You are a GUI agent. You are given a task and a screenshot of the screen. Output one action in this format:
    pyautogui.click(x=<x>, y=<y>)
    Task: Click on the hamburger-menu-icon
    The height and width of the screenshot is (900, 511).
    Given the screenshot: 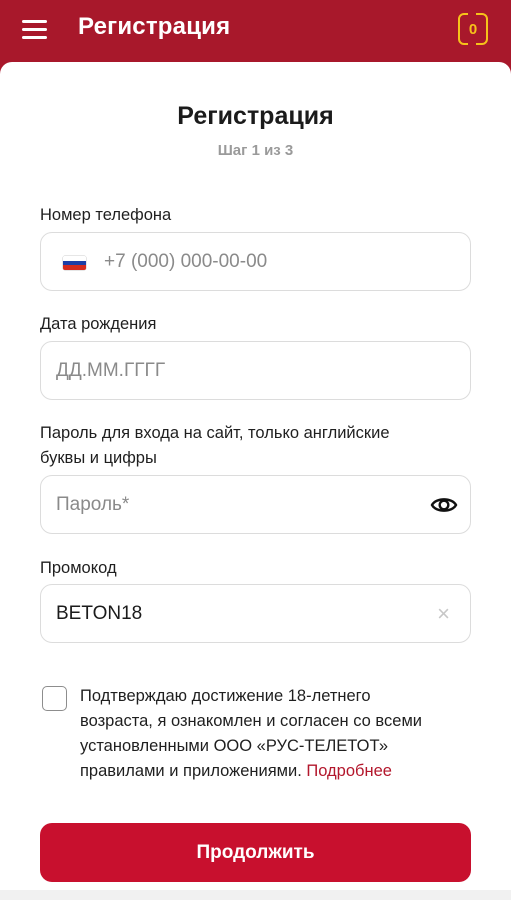 What is the action you would take?
    pyautogui.click(x=35, y=29)
    